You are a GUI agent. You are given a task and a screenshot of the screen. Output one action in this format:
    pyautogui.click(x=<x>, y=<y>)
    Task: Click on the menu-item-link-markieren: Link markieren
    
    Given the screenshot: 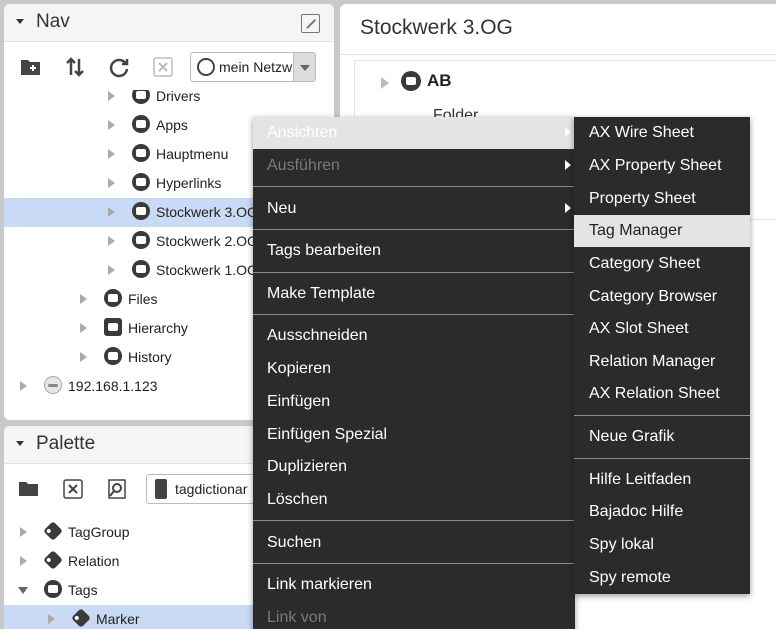 What is the action you would take?
    pyautogui.click(x=414, y=585)
    